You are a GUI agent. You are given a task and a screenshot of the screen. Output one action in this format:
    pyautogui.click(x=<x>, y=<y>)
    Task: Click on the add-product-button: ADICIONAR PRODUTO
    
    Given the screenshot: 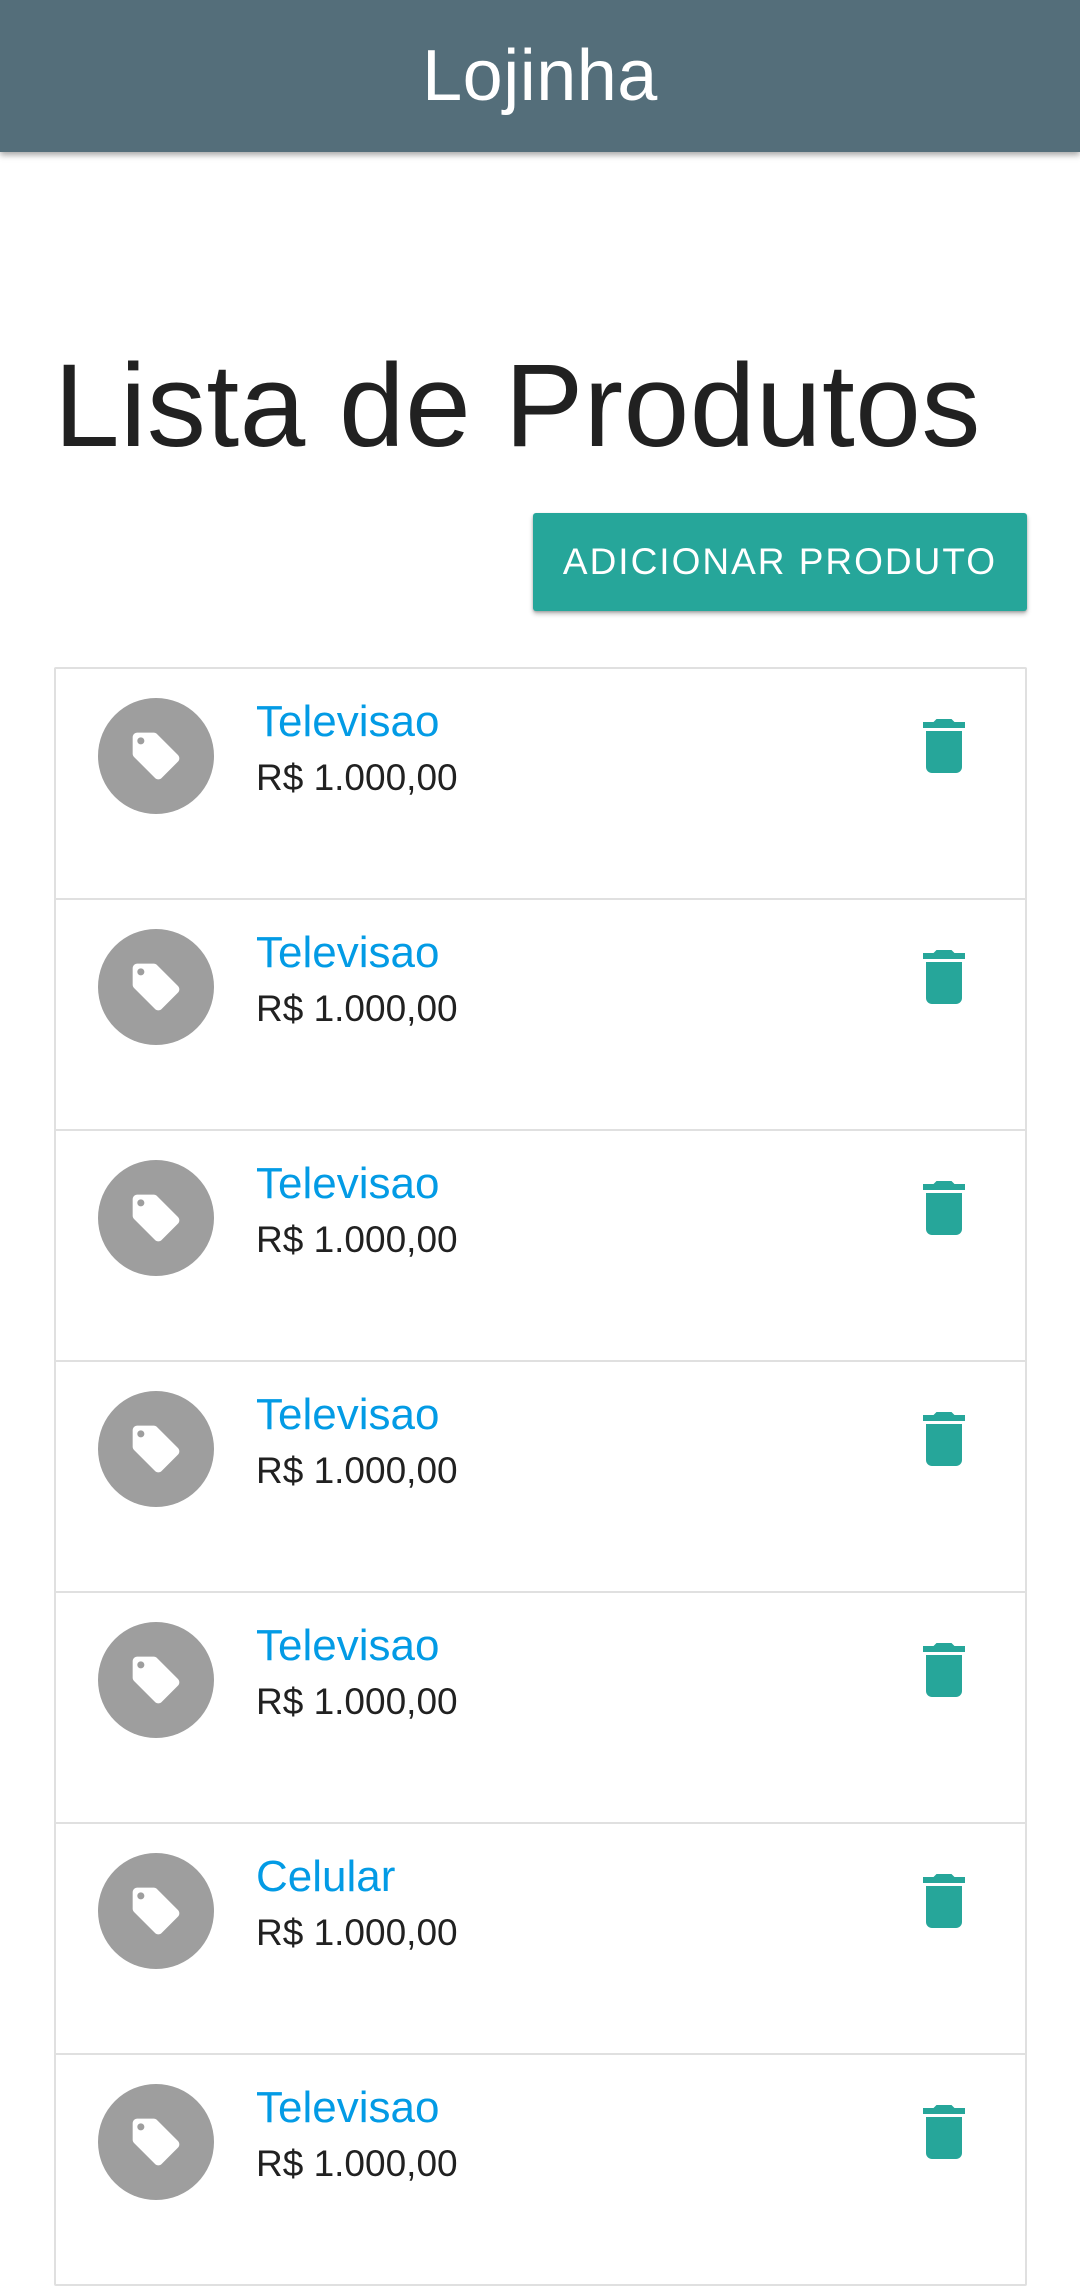 What is the action you would take?
    pyautogui.click(x=780, y=562)
    